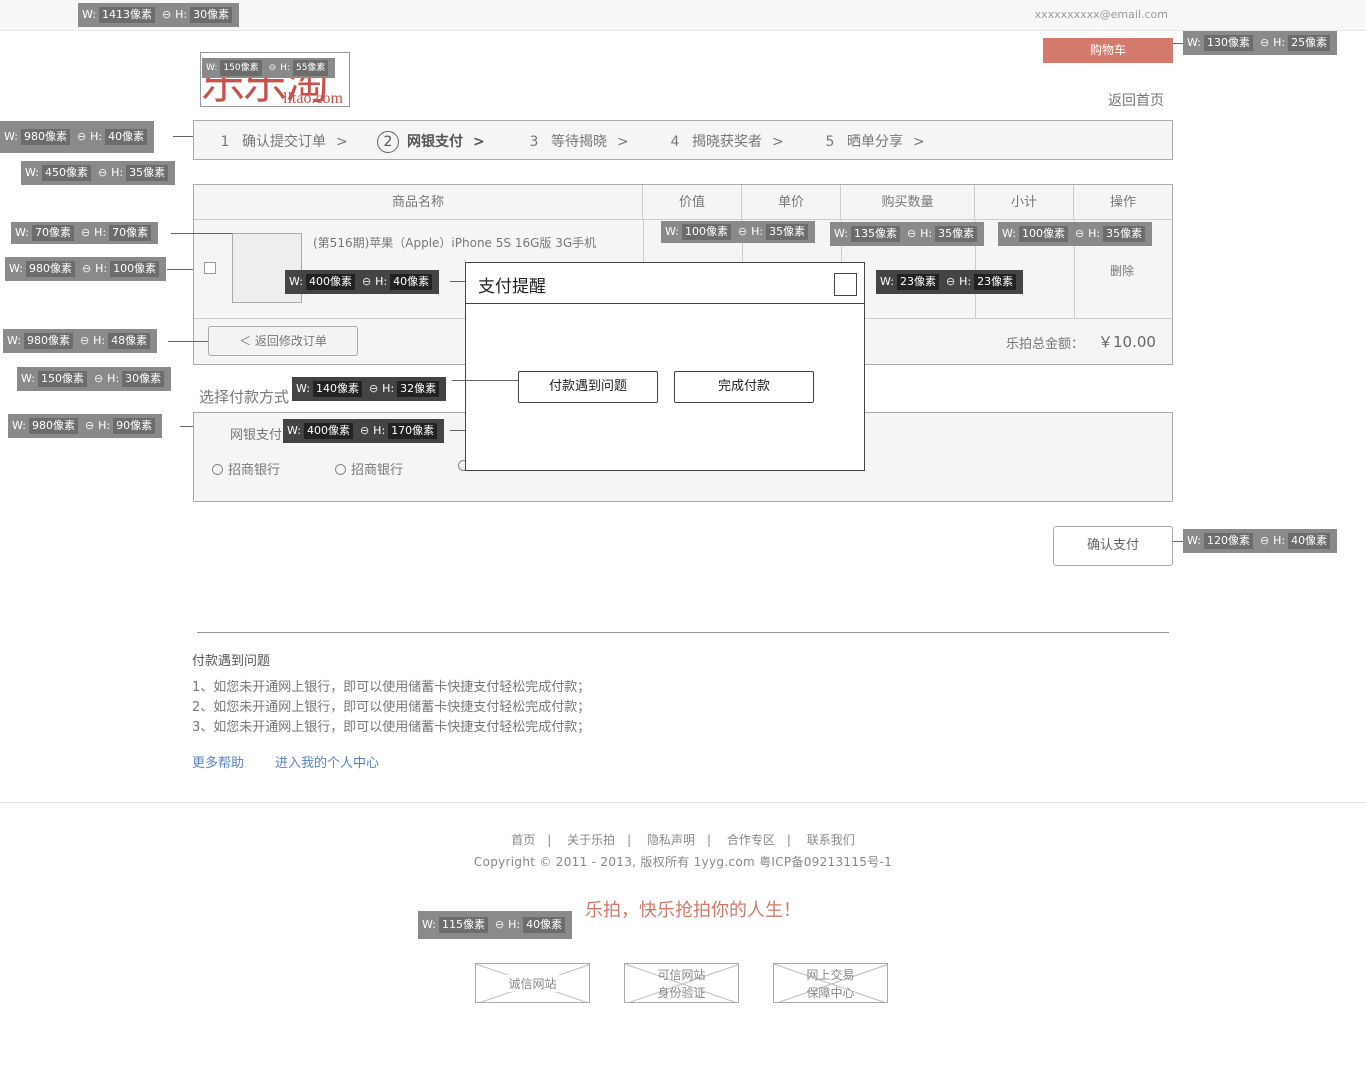 The image size is (1366, 1071). I want to click on footer-link-about: 关于乐拍, so click(591, 840).